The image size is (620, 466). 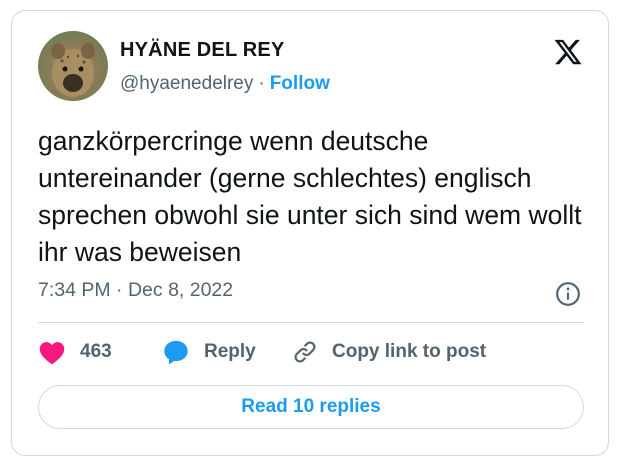 What do you see at coordinates (52, 353) in the screenshot?
I see `heart-icon` at bounding box center [52, 353].